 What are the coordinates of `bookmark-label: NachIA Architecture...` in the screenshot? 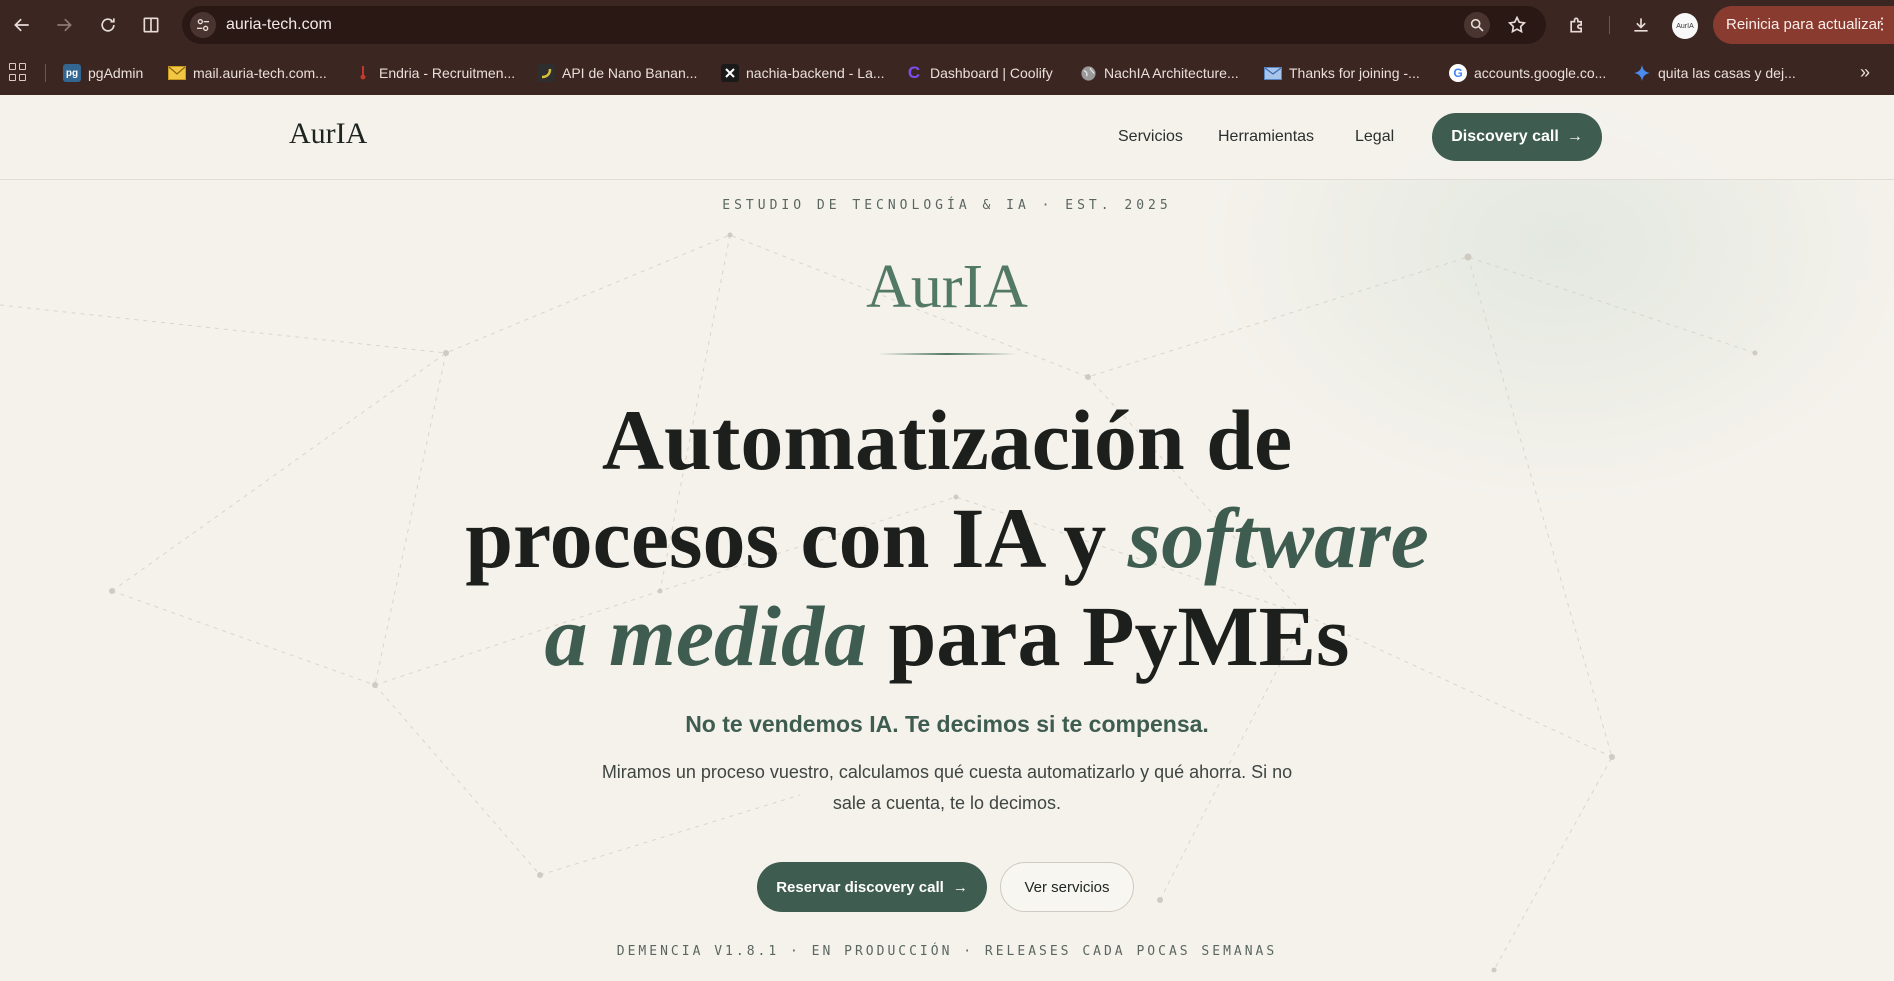 It's located at (1171, 73).